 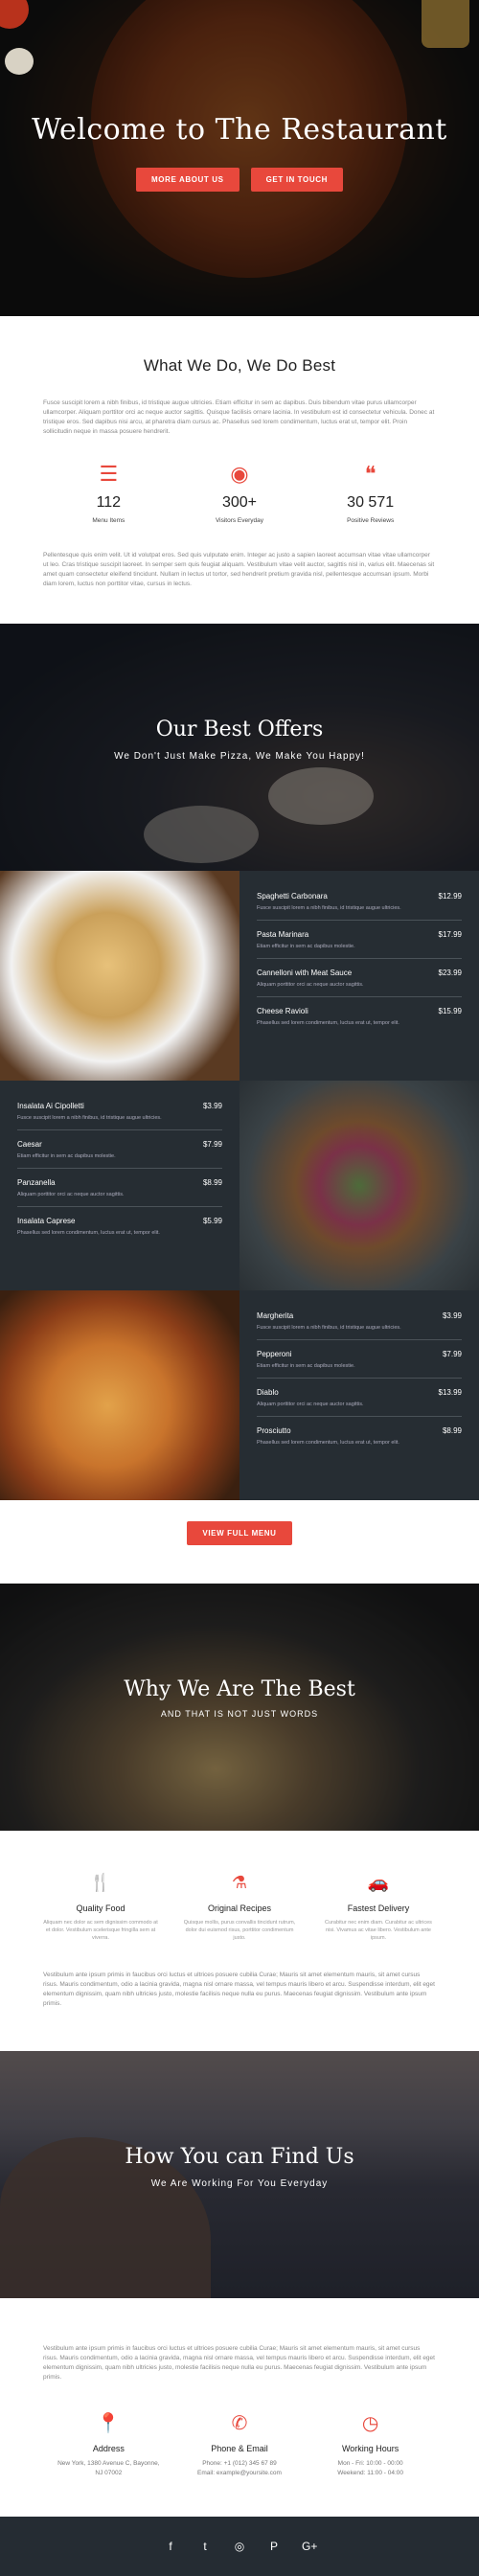 What do you see at coordinates (170, 2546) in the screenshot?
I see `facebook-icon: f` at bounding box center [170, 2546].